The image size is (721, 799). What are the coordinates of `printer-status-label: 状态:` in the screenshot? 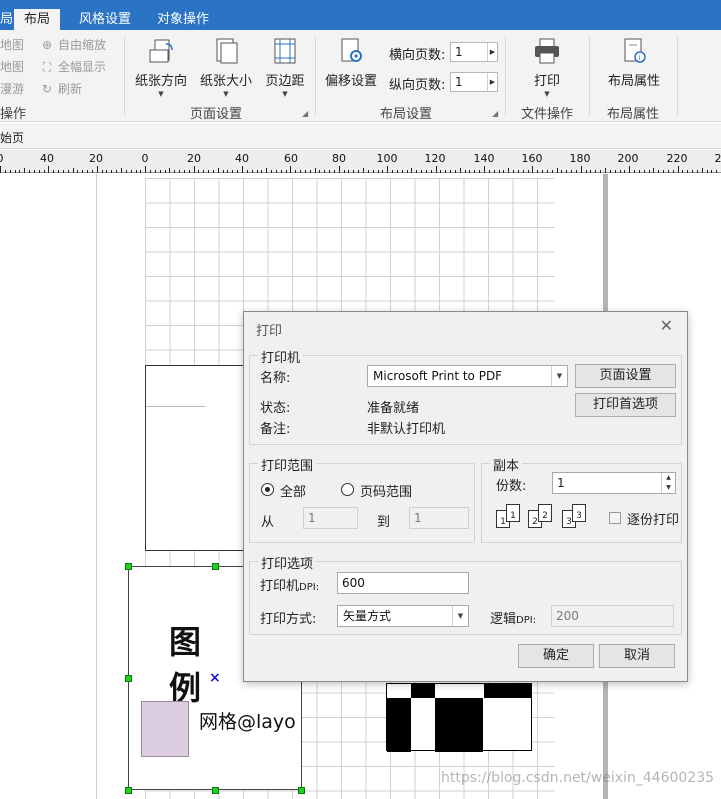 It's located at (275, 408).